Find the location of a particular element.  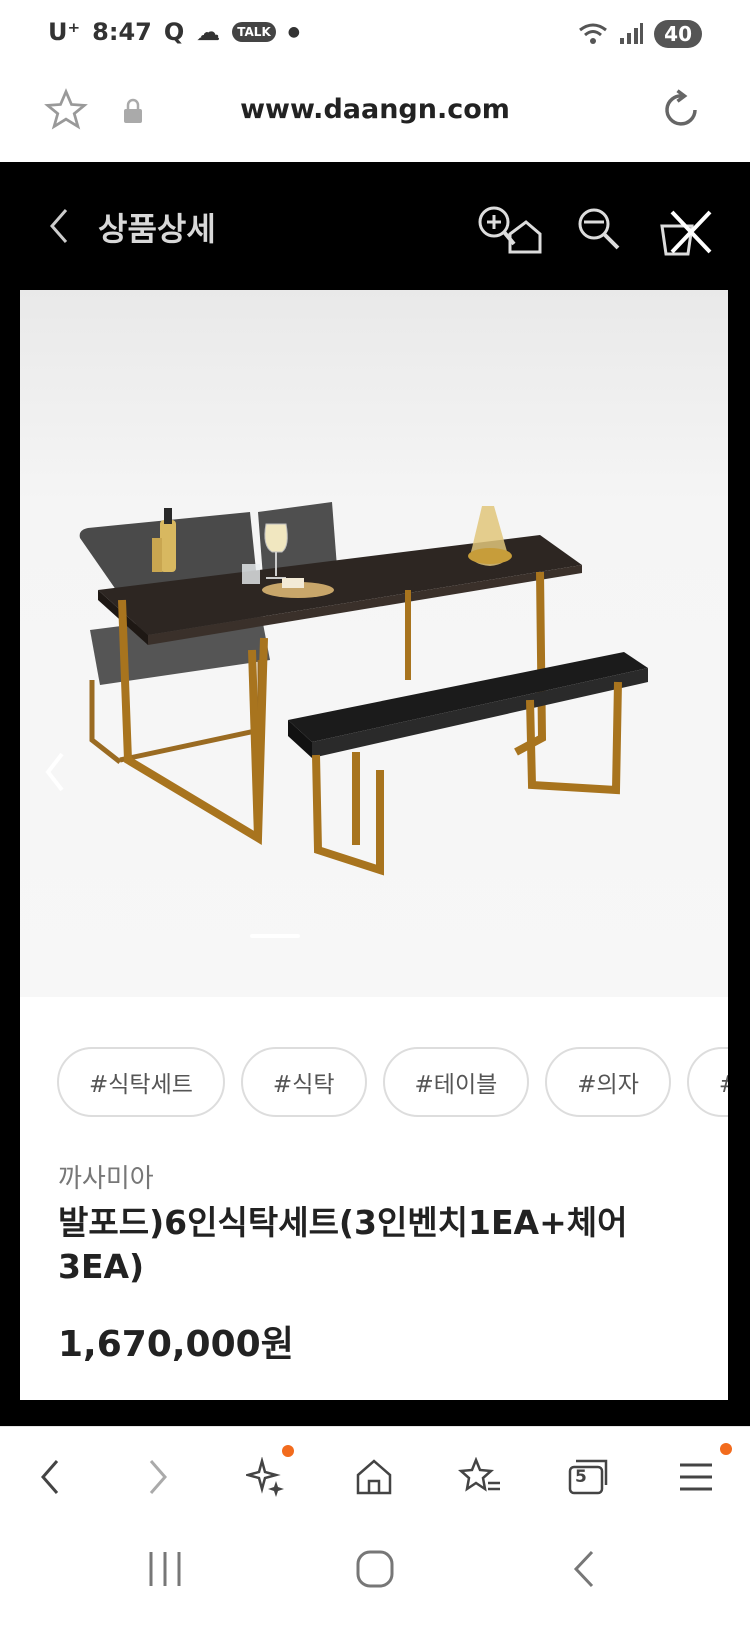

seller-name: 까사미아 is located at coordinates (106, 1179).